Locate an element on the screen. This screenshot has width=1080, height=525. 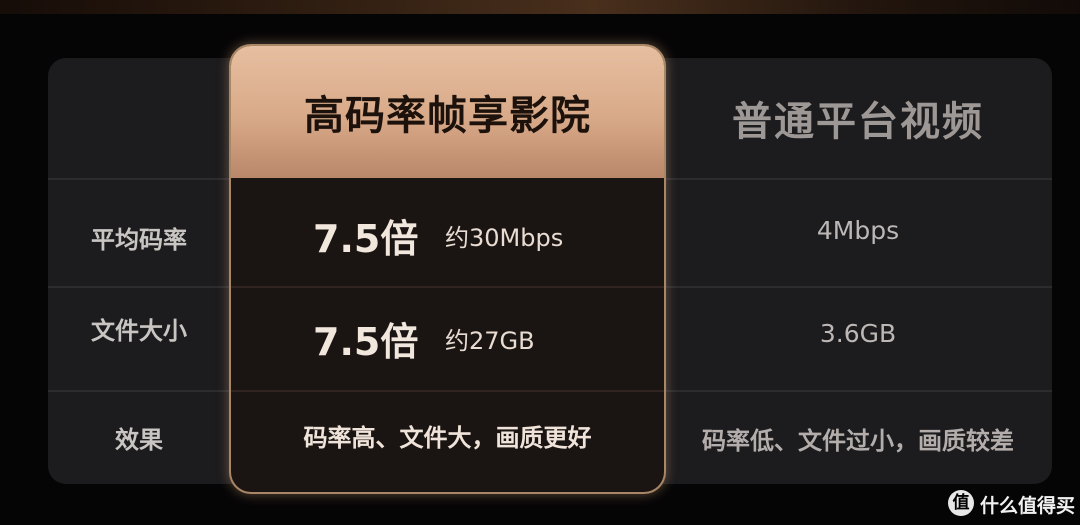
watermark: 值 什么值得买 is located at coordinates (1013, 503).